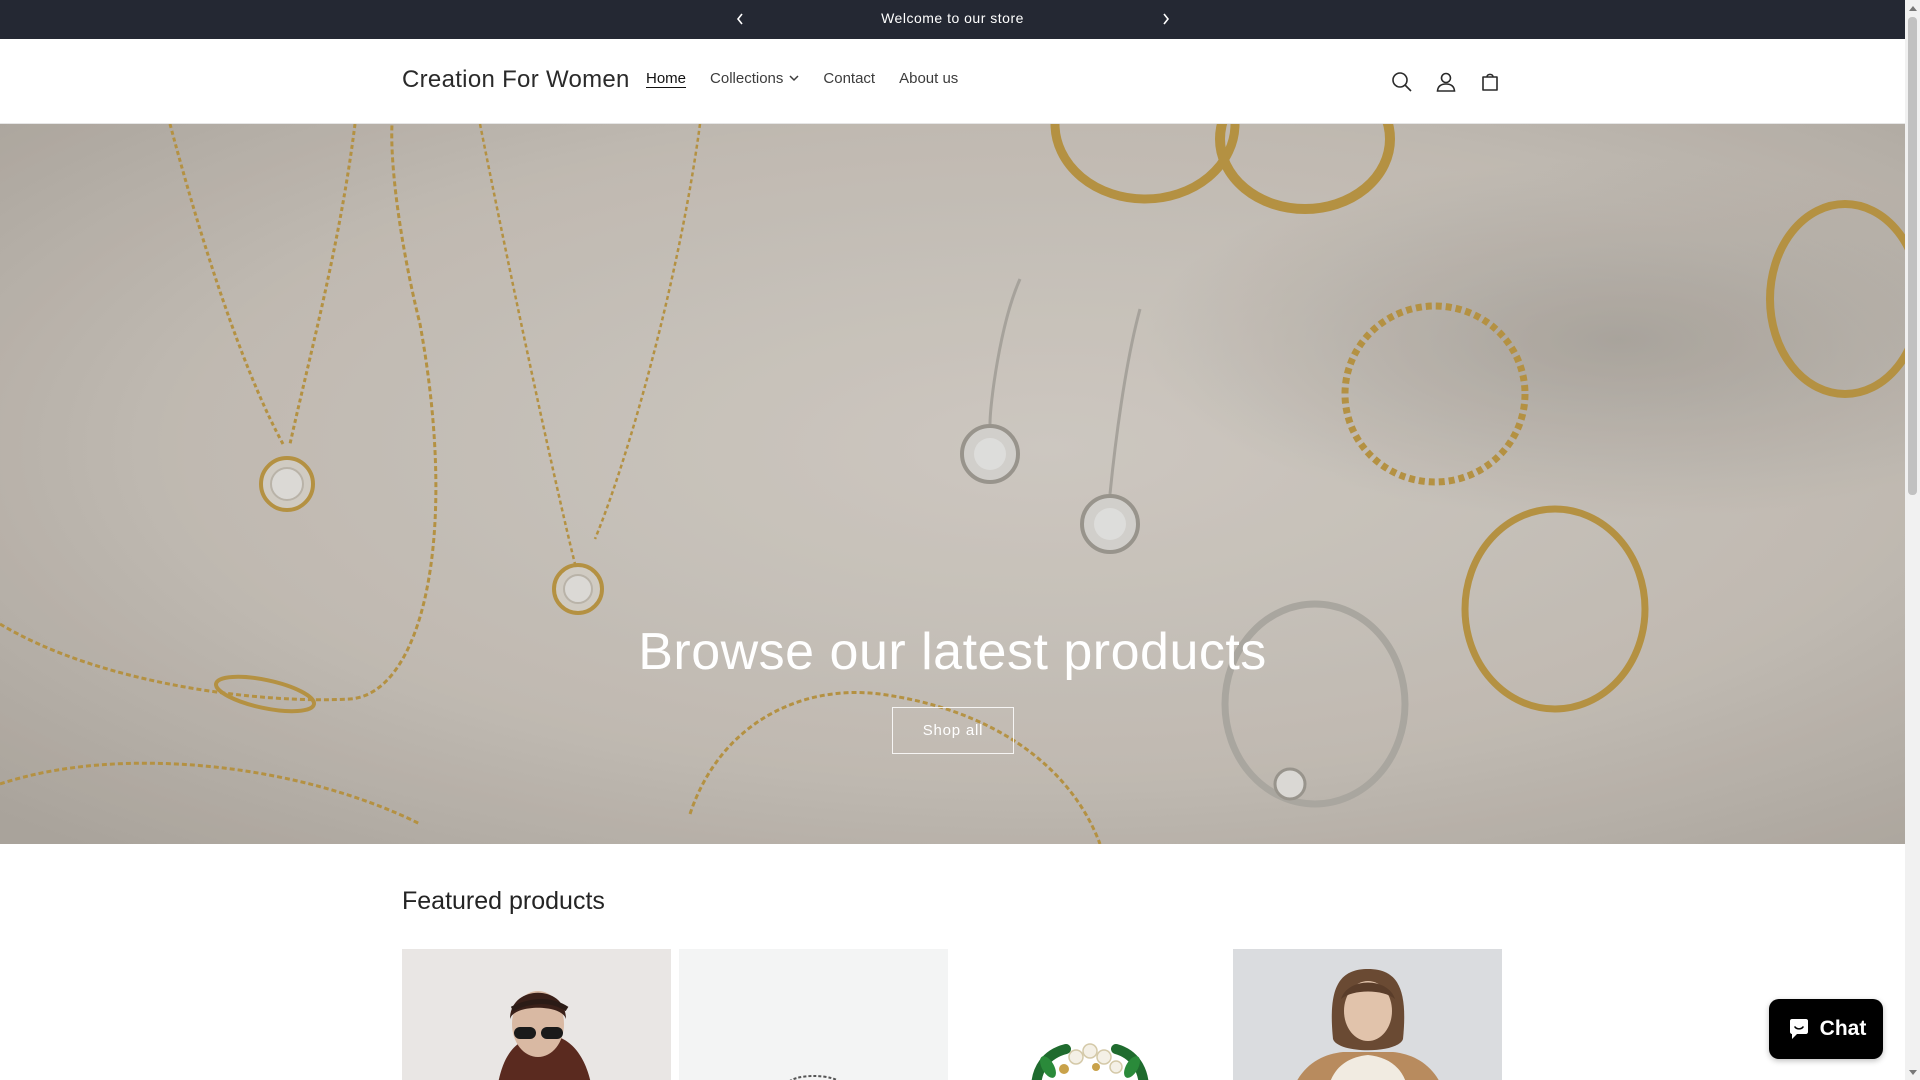  I want to click on nav-about-us: About us, so click(928, 78).